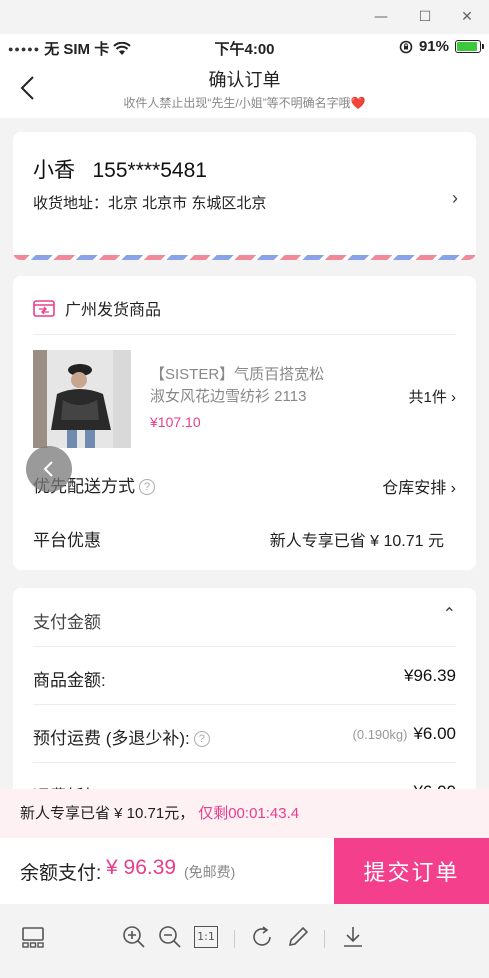  I want to click on shop-name: 广州发货商品, so click(113, 310).